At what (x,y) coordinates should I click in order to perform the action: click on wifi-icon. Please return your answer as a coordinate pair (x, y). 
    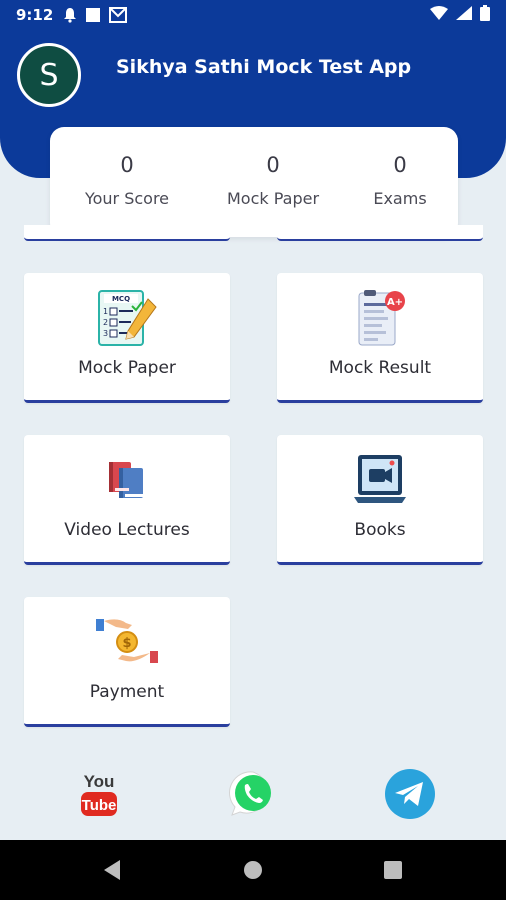
    Looking at the image, I should click on (439, 15).